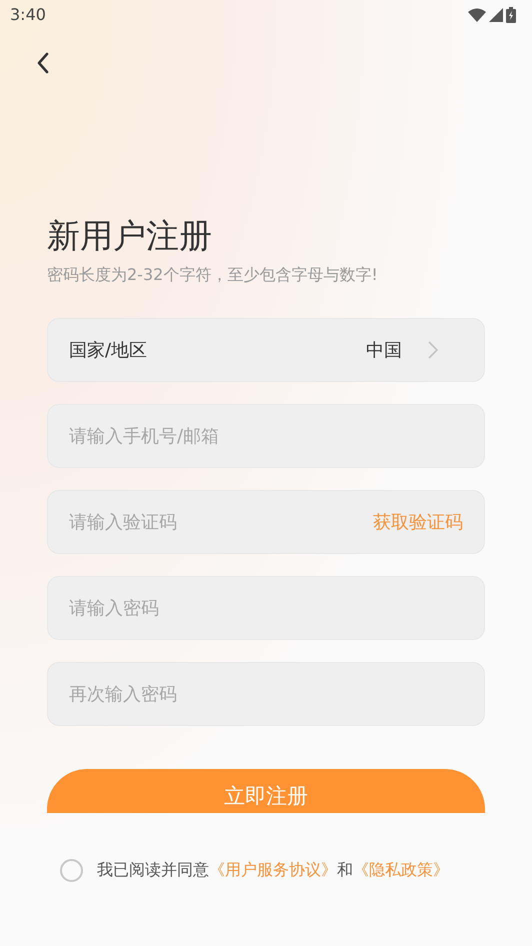 The image size is (532, 946). What do you see at coordinates (266, 436) in the screenshot?
I see `account-field: 请输入手机号/邮箱` at bounding box center [266, 436].